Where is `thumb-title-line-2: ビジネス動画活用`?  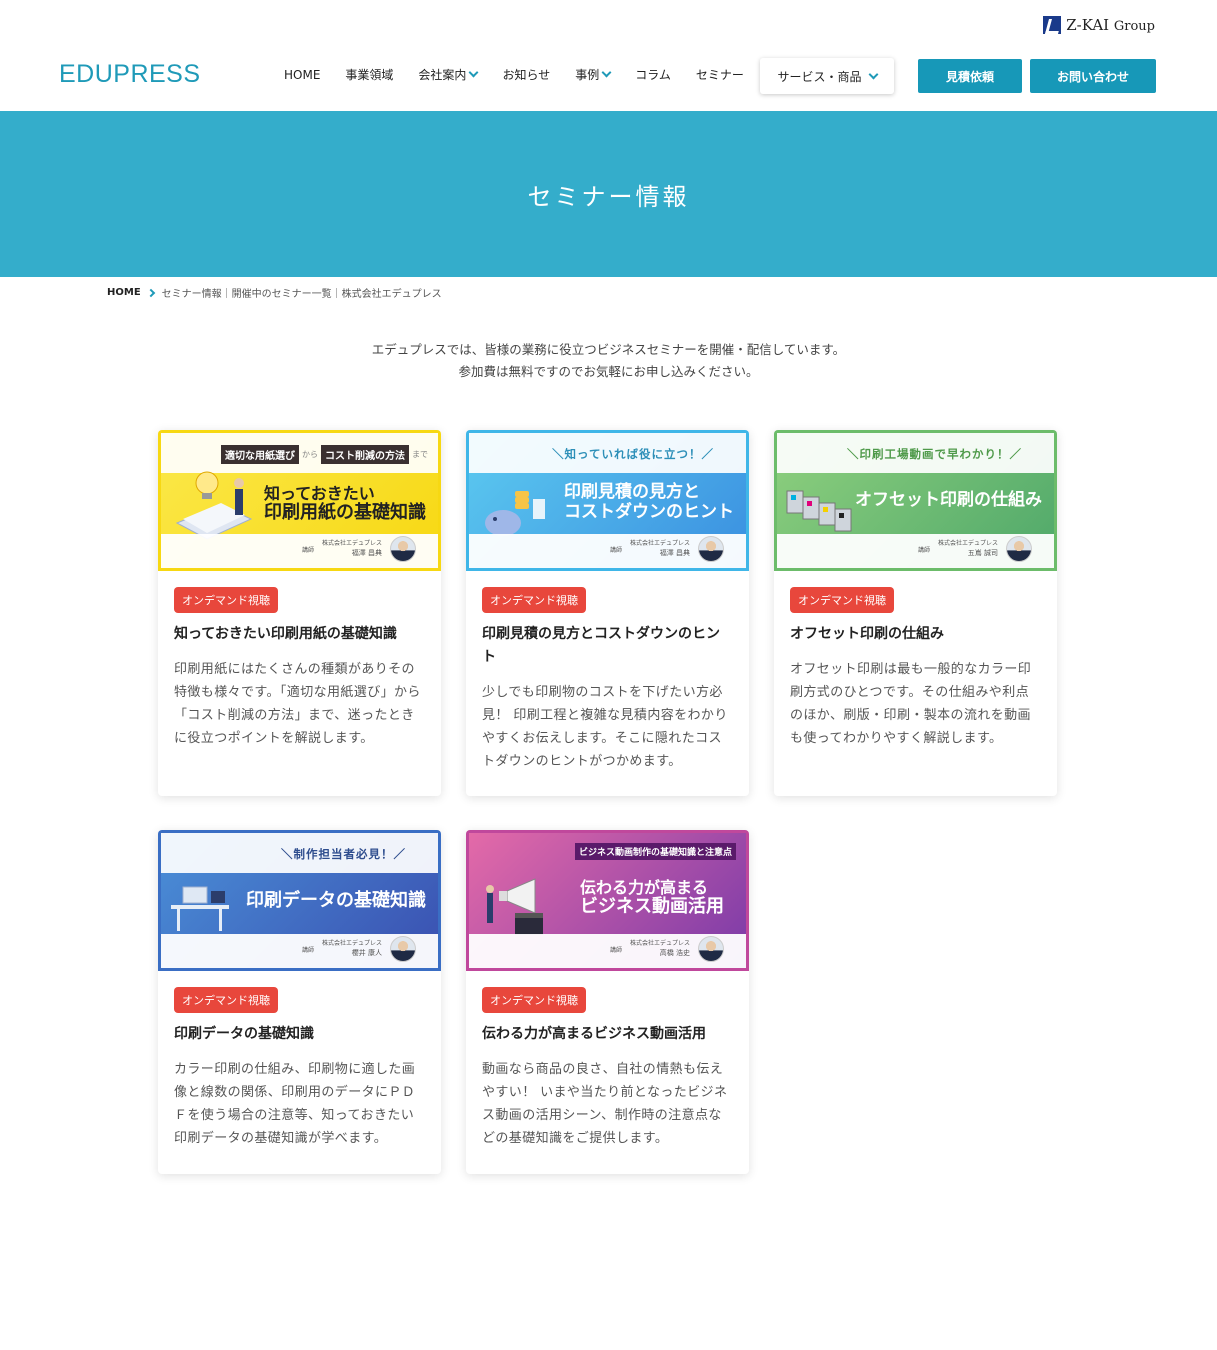 thumb-title-line-2: ビジネス動画活用 is located at coordinates (652, 907).